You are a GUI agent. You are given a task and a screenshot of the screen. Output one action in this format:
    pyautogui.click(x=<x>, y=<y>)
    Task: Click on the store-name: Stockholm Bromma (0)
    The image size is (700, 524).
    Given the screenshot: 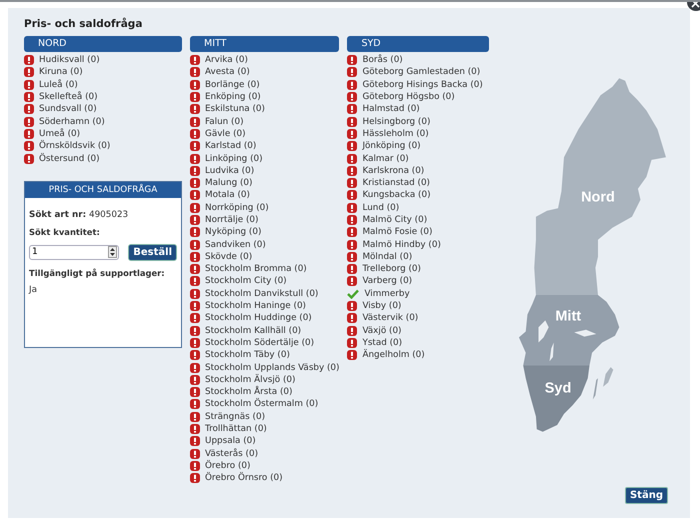 What is the action you would take?
    pyautogui.click(x=256, y=269)
    